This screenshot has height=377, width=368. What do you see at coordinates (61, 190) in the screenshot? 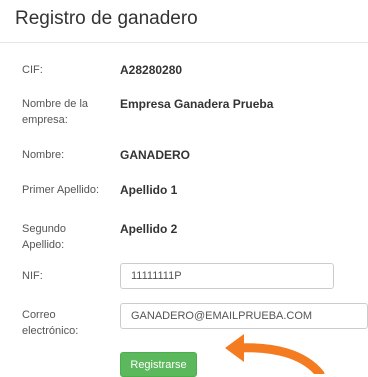
I see `first-surname-label: Primer Apellido:` at bounding box center [61, 190].